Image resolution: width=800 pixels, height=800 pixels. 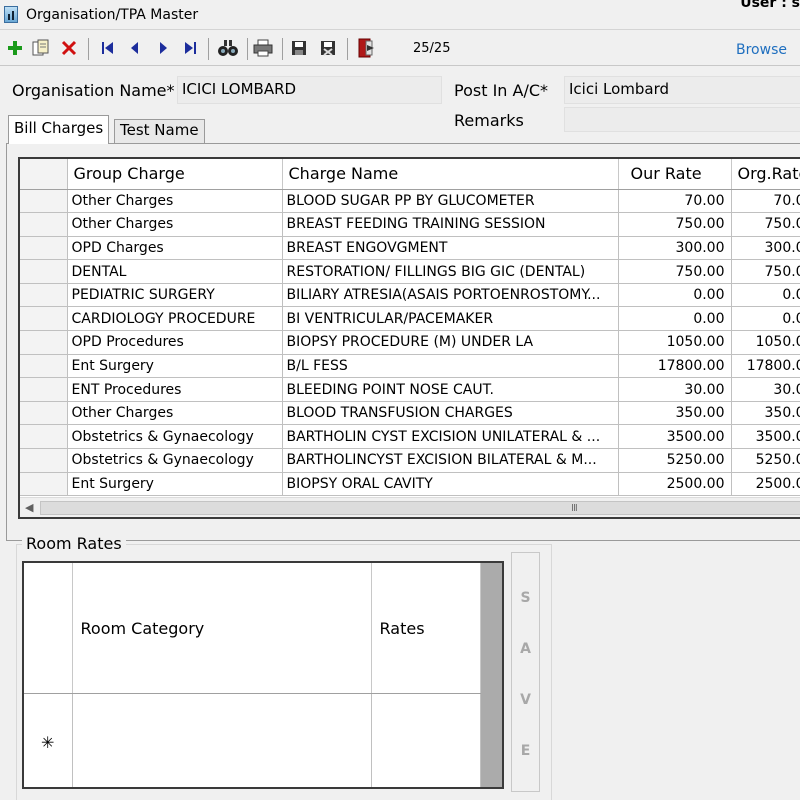 What do you see at coordinates (175, 342) in the screenshot?
I see `group-charge-cell: OPD Procedures` at bounding box center [175, 342].